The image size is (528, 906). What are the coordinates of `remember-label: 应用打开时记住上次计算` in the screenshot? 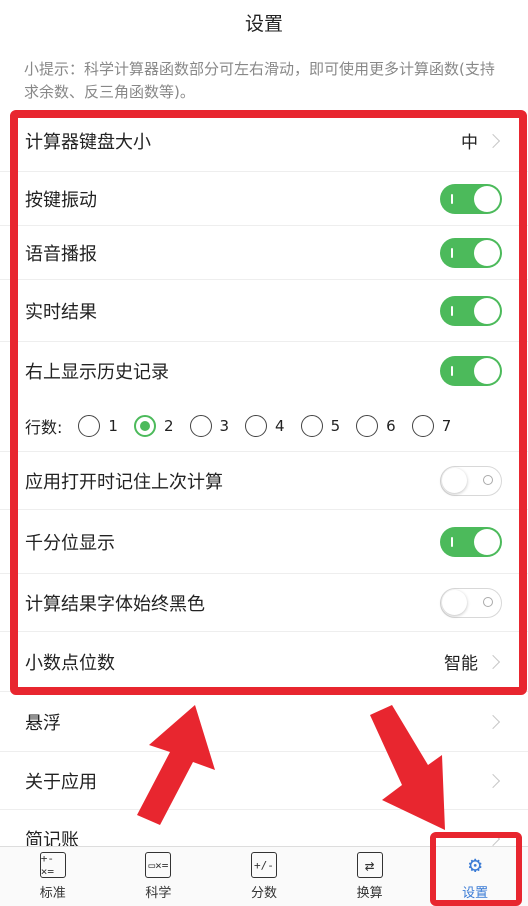 It's located at (124, 482).